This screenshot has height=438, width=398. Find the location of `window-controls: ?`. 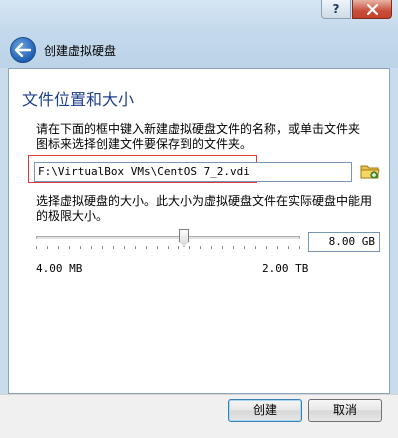

window-controls: ? is located at coordinates (356, 9).